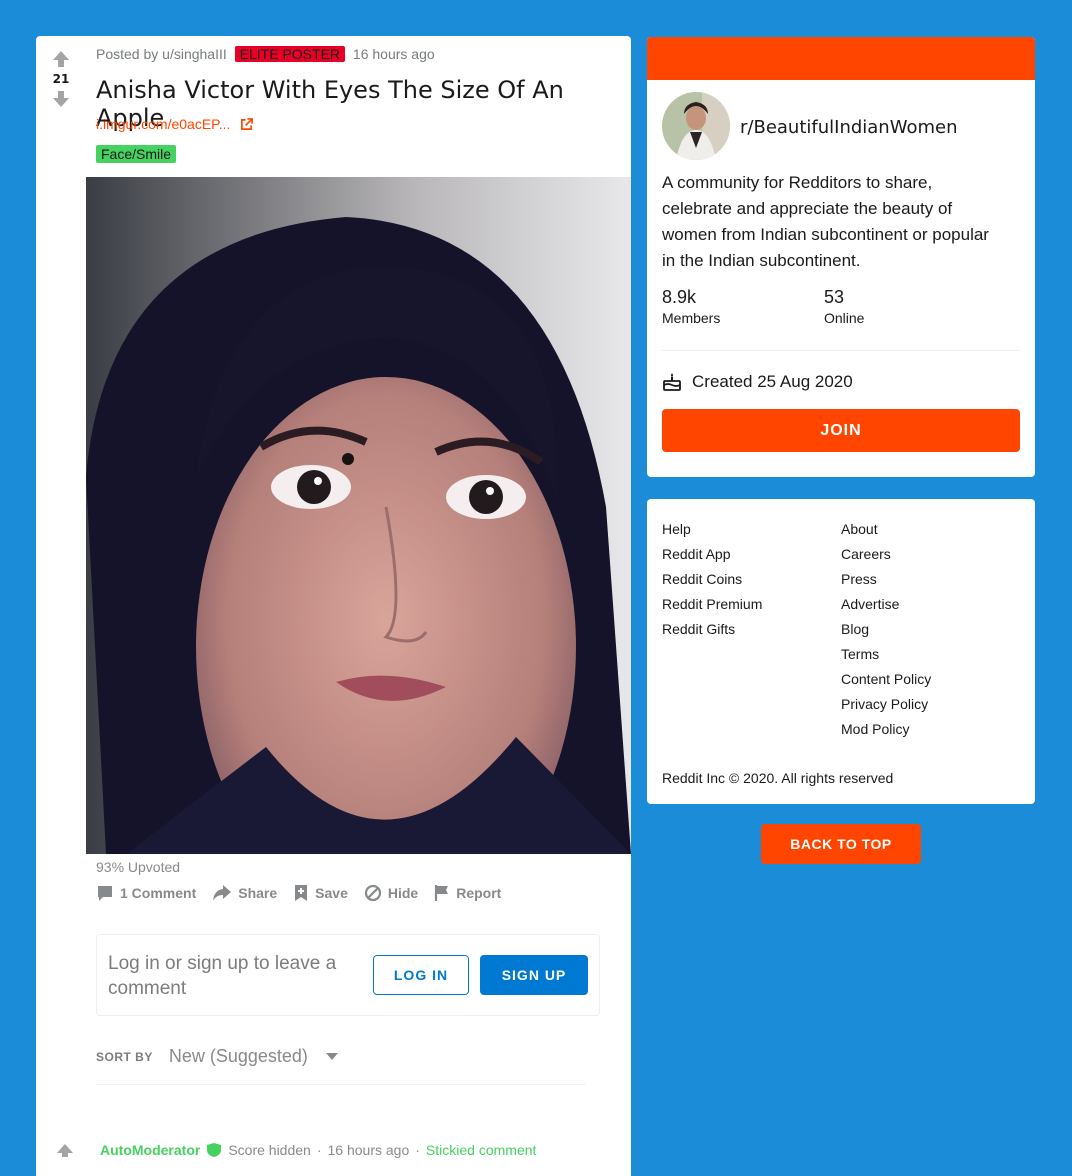 The height and width of the screenshot is (1176, 1072). What do you see at coordinates (331, 893) in the screenshot?
I see `save-label: Save` at bounding box center [331, 893].